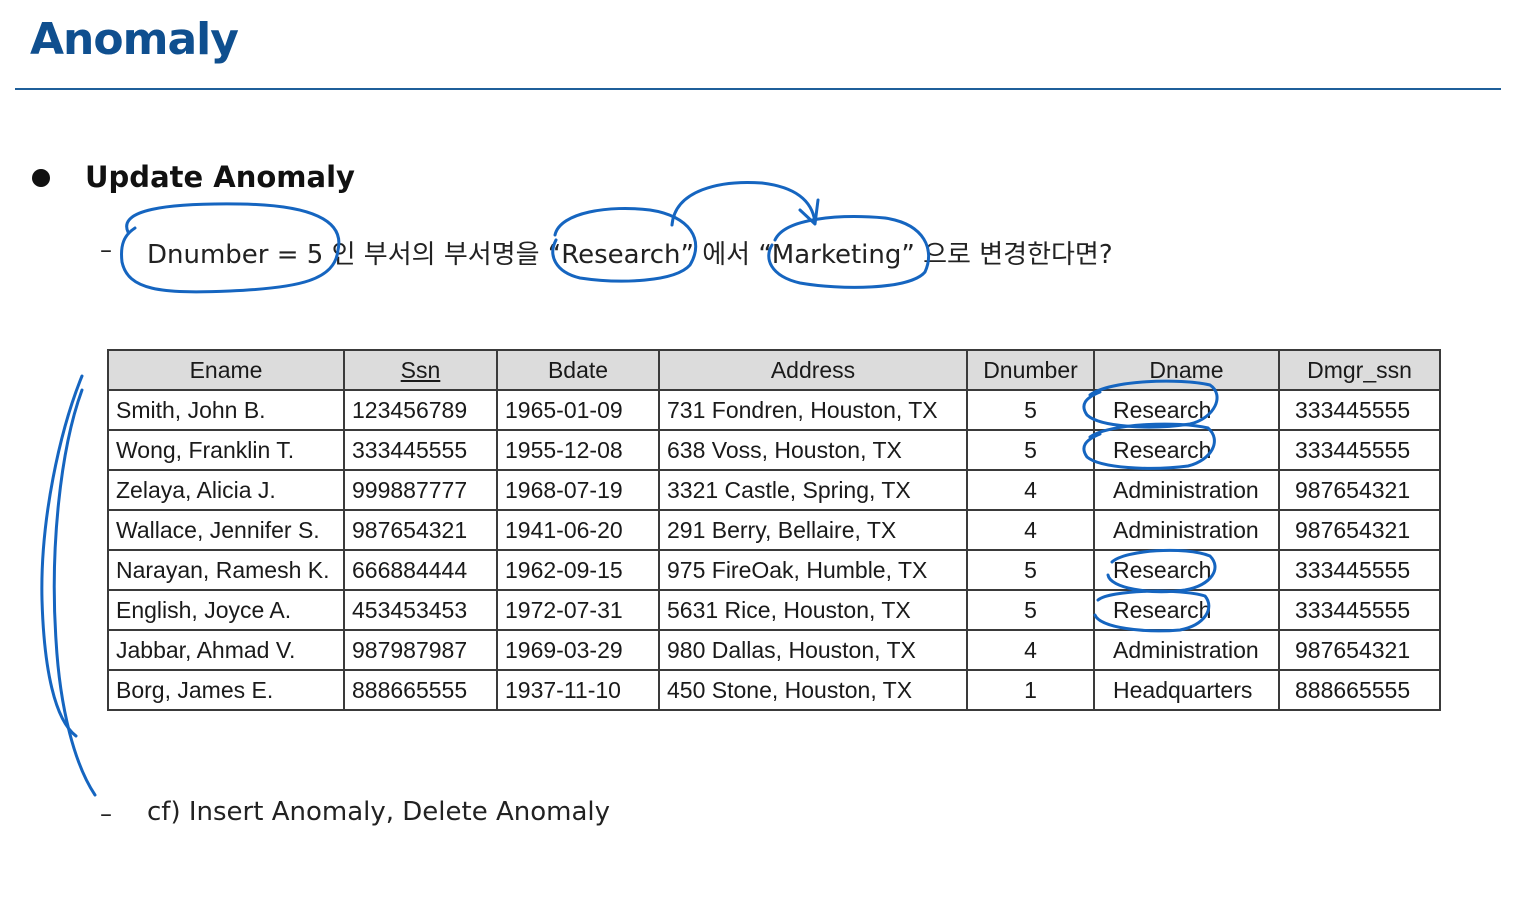 The height and width of the screenshot is (912, 1515). Describe the element at coordinates (1186, 370) in the screenshot. I see `column-header: Dname` at that location.